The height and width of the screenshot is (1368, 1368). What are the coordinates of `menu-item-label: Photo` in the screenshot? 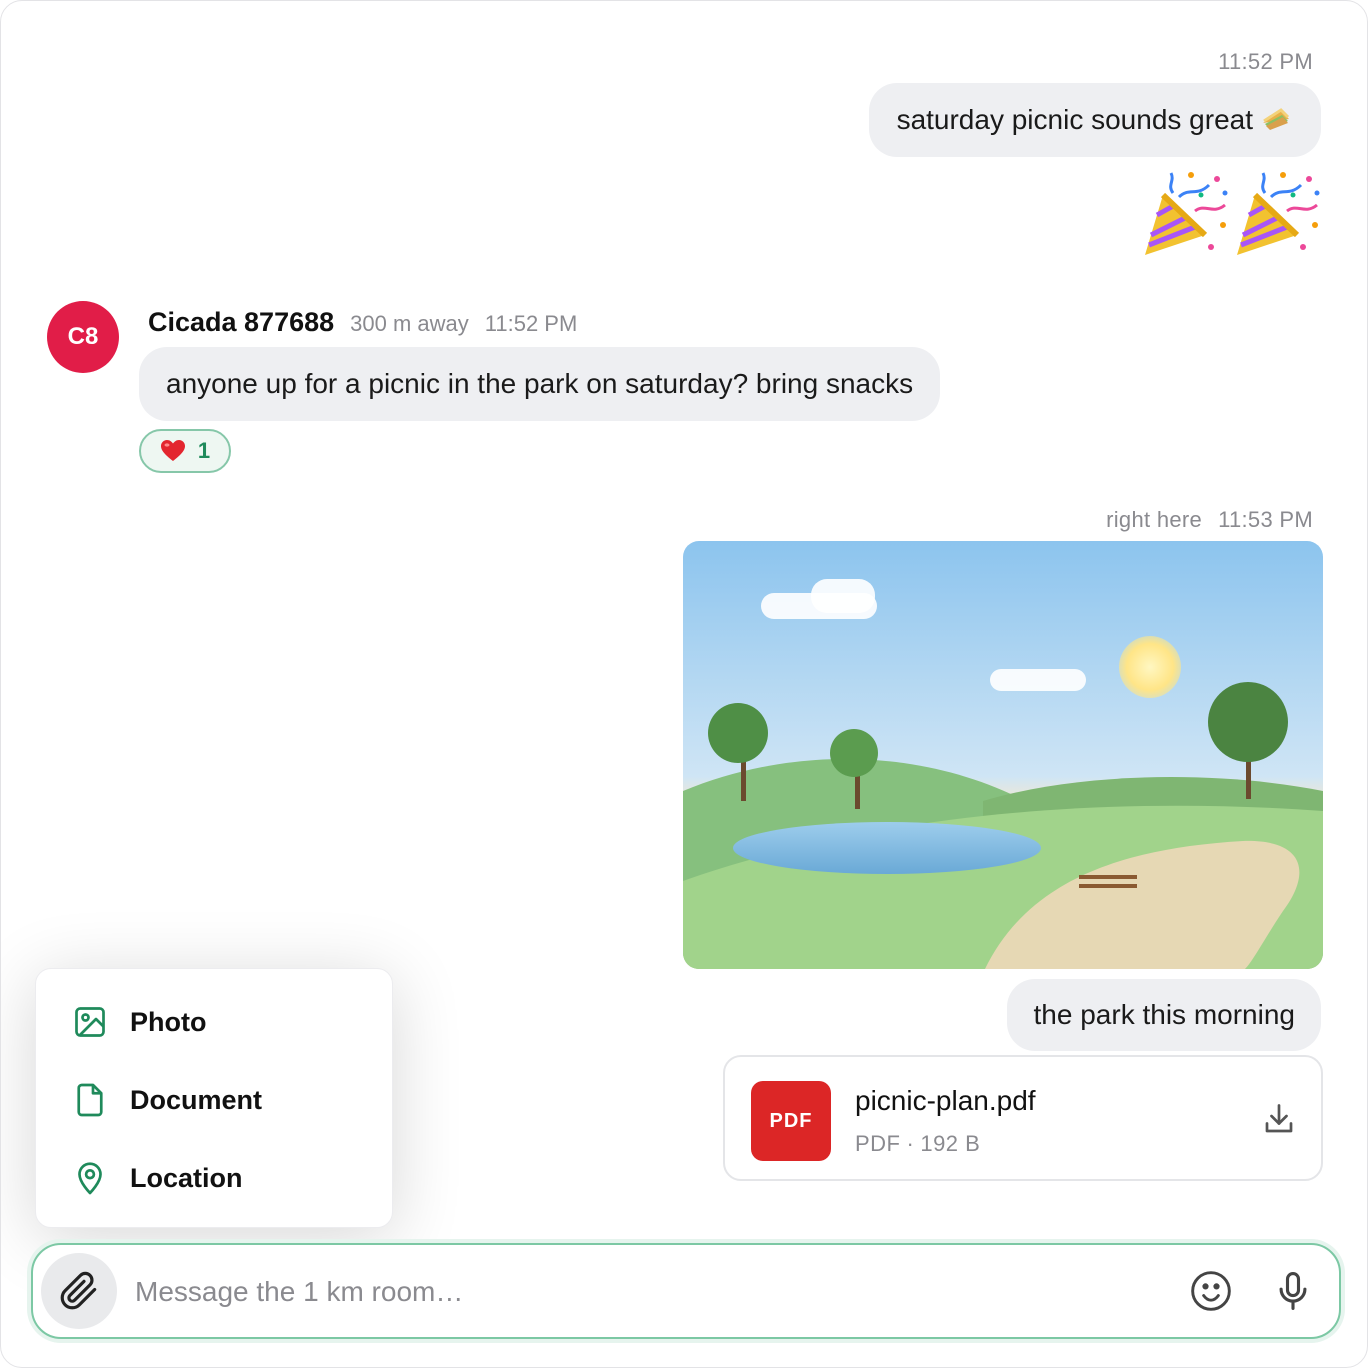 It's located at (168, 1021).